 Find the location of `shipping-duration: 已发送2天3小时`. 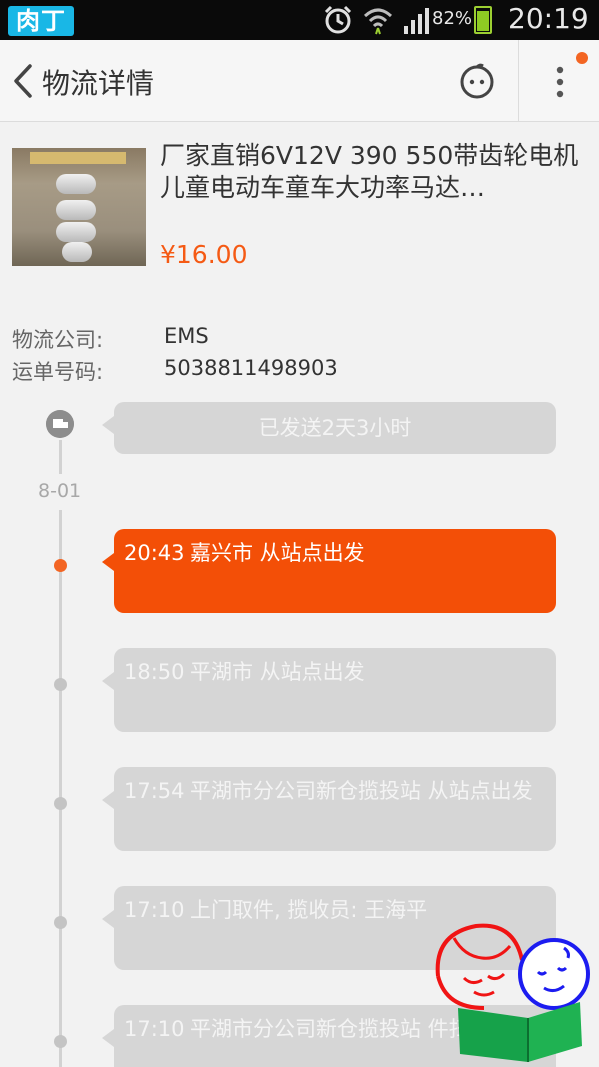

shipping-duration: 已发送2天3小时 is located at coordinates (335, 428).